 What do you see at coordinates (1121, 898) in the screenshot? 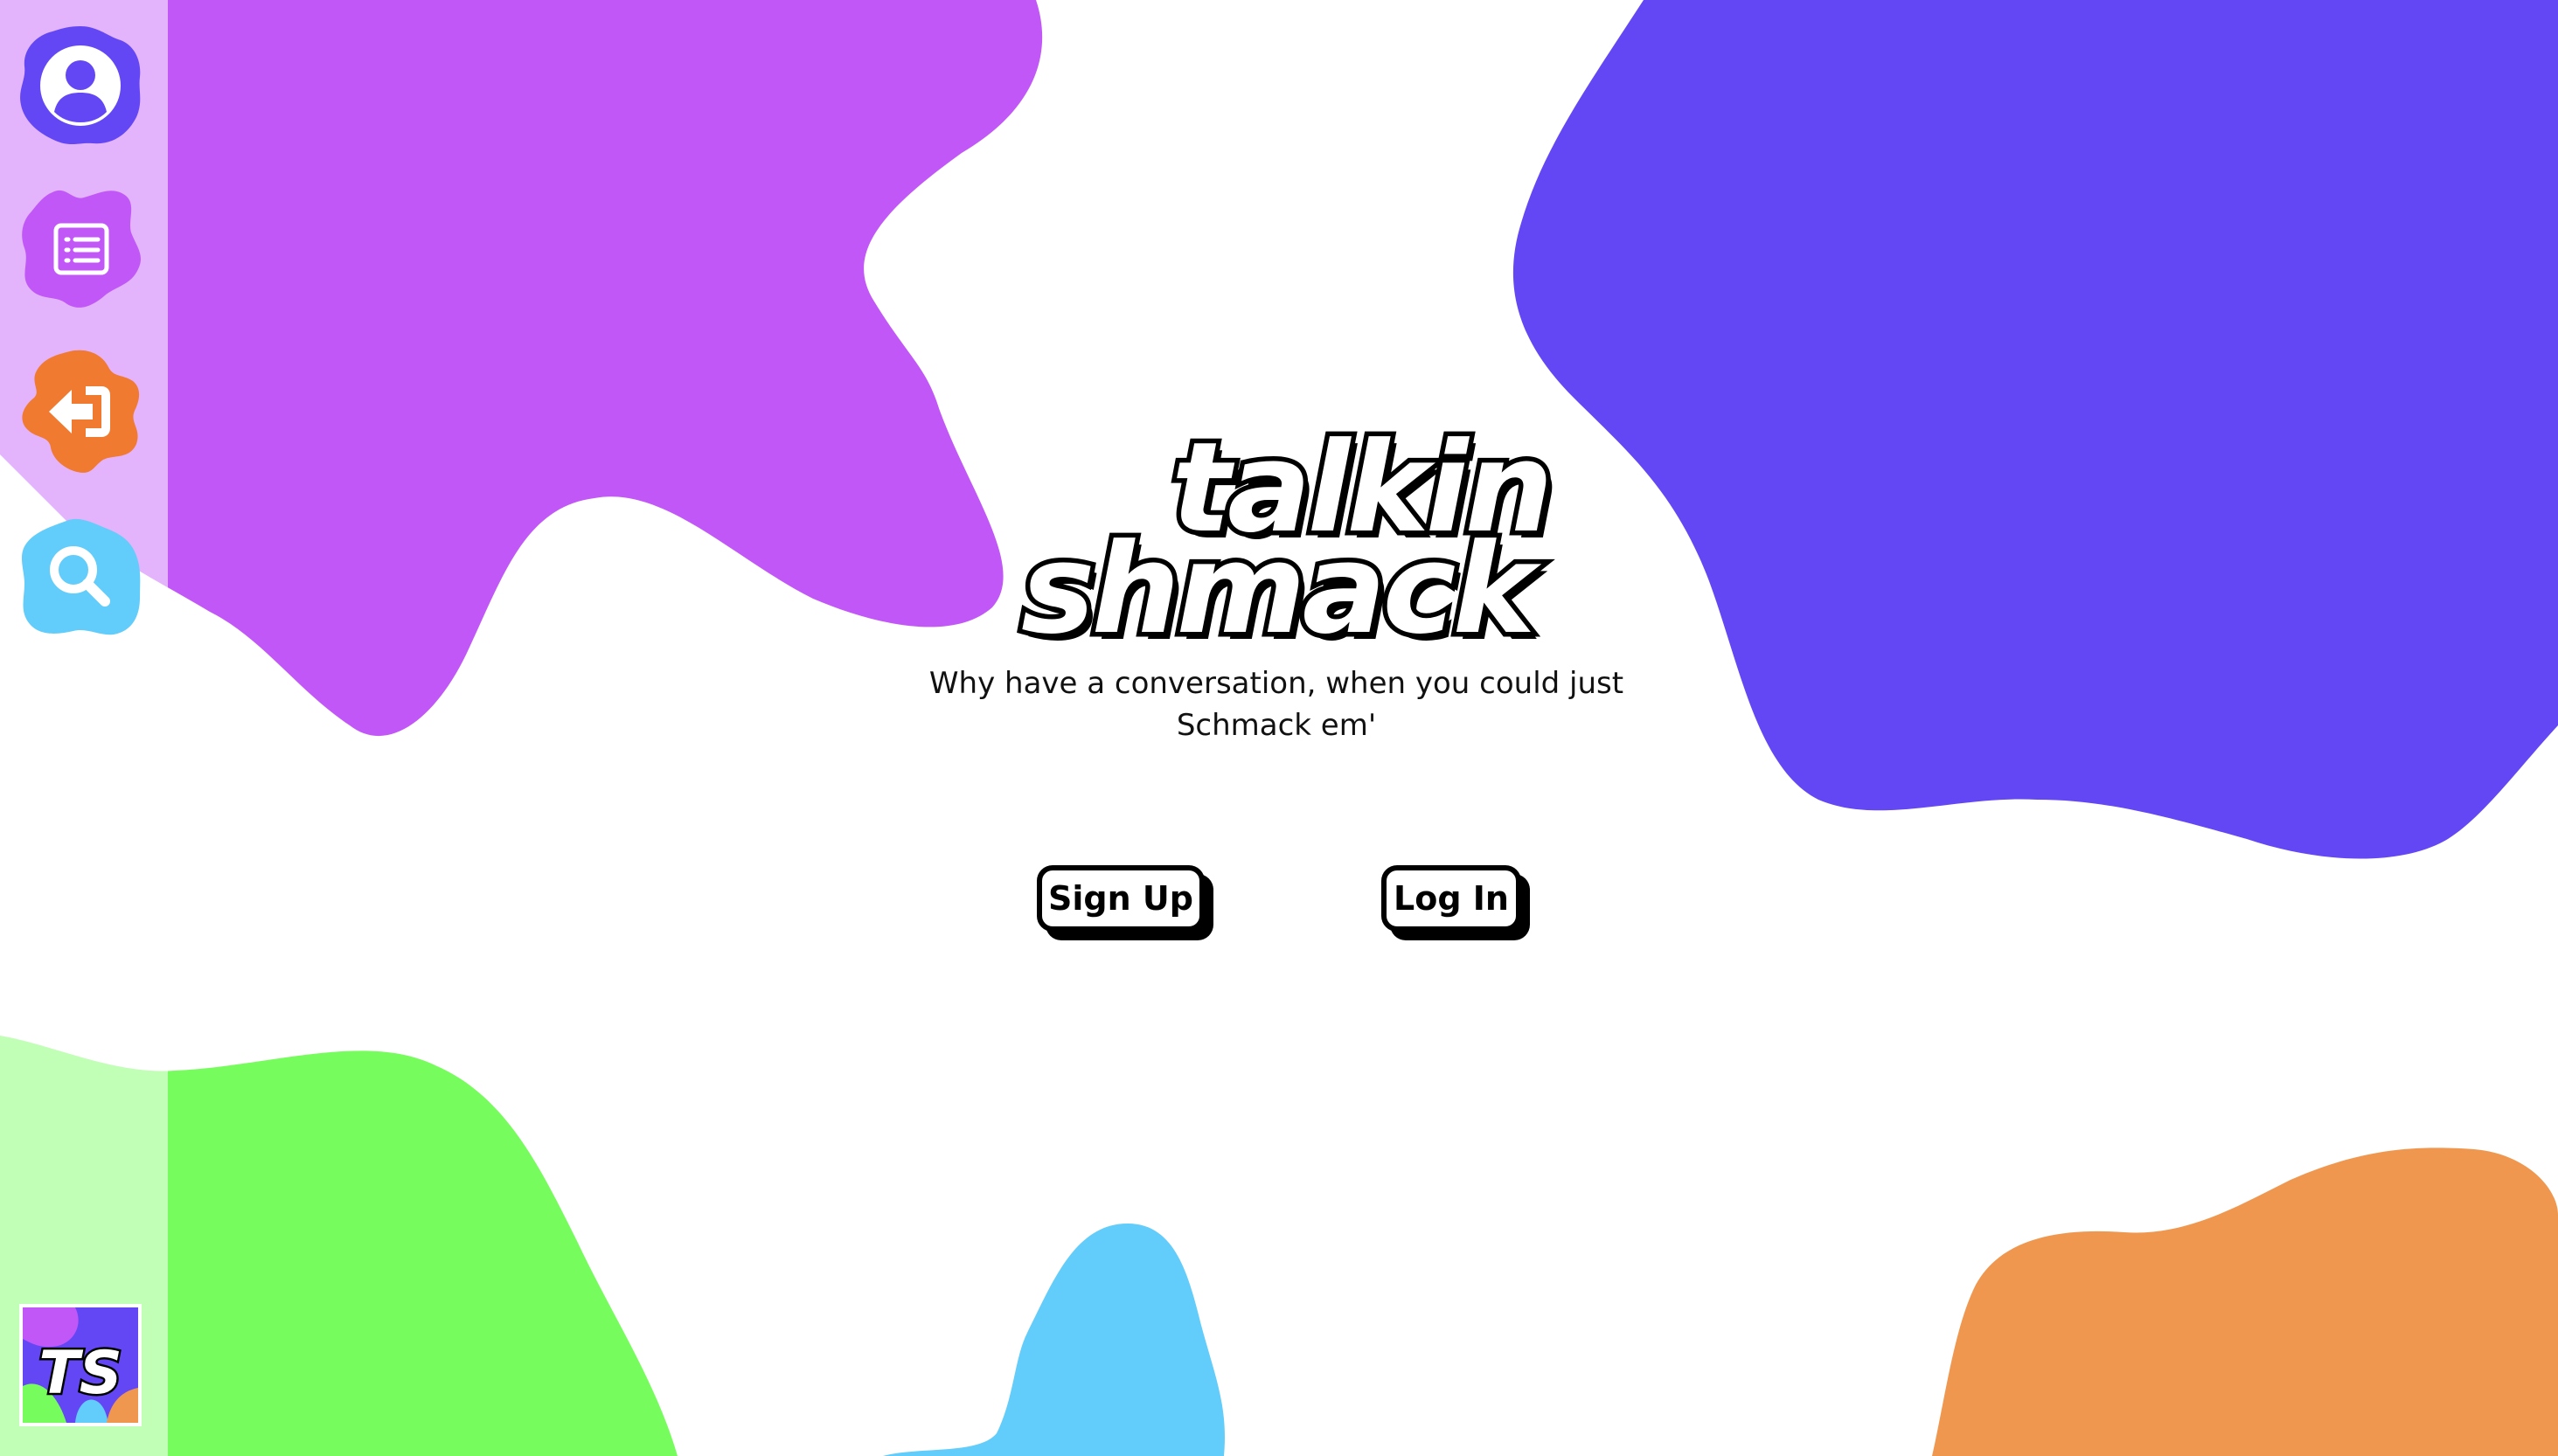
I see `sign-up-button: Sign Up` at bounding box center [1121, 898].